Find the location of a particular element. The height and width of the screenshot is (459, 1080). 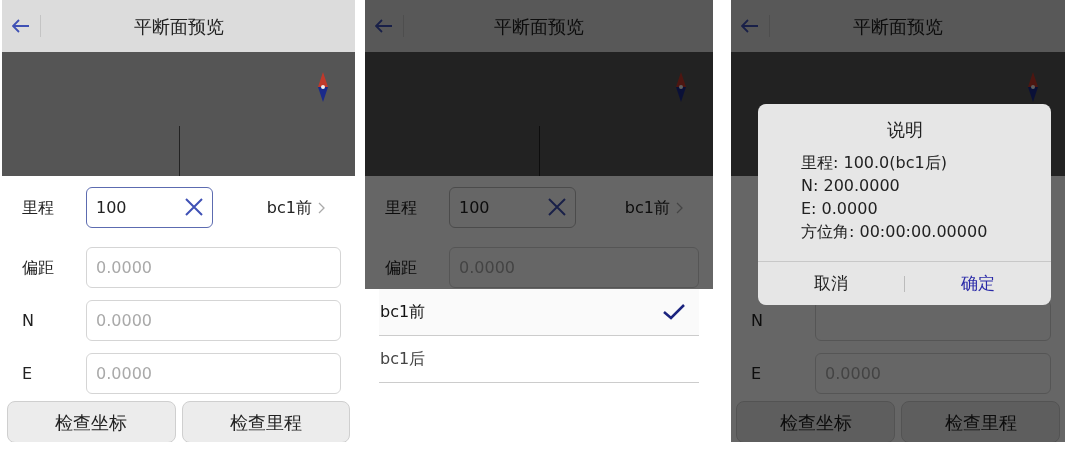

direction-selector: bc1前 is located at coordinates (295, 207).